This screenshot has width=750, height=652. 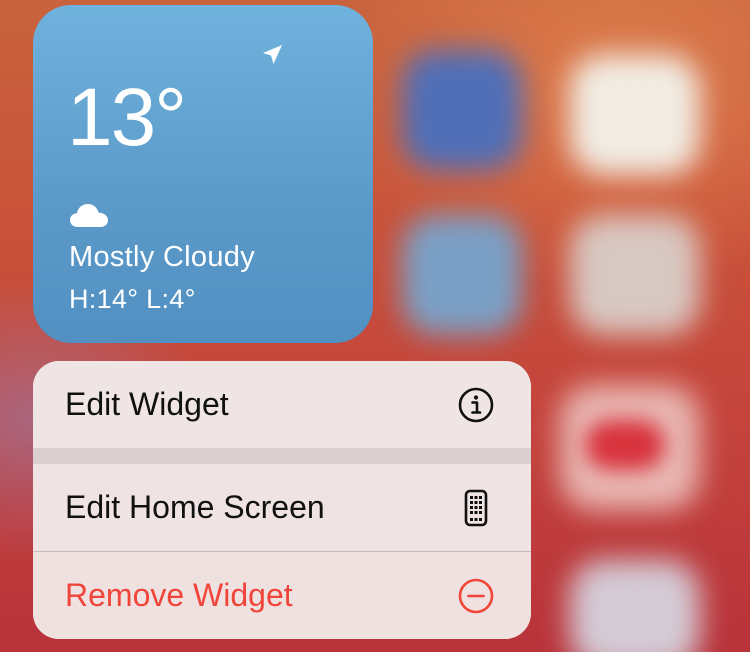 I want to click on edit-widget-menu-item: Edit Widget, so click(x=282, y=404).